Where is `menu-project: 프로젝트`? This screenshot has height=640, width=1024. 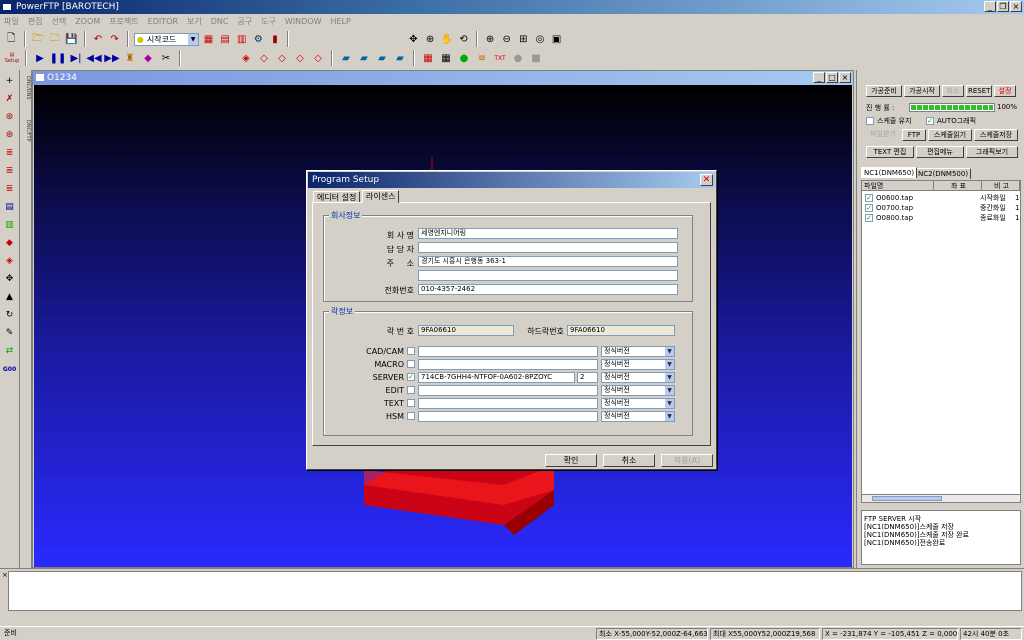 menu-project: 프로젝트 is located at coordinates (123, 21).